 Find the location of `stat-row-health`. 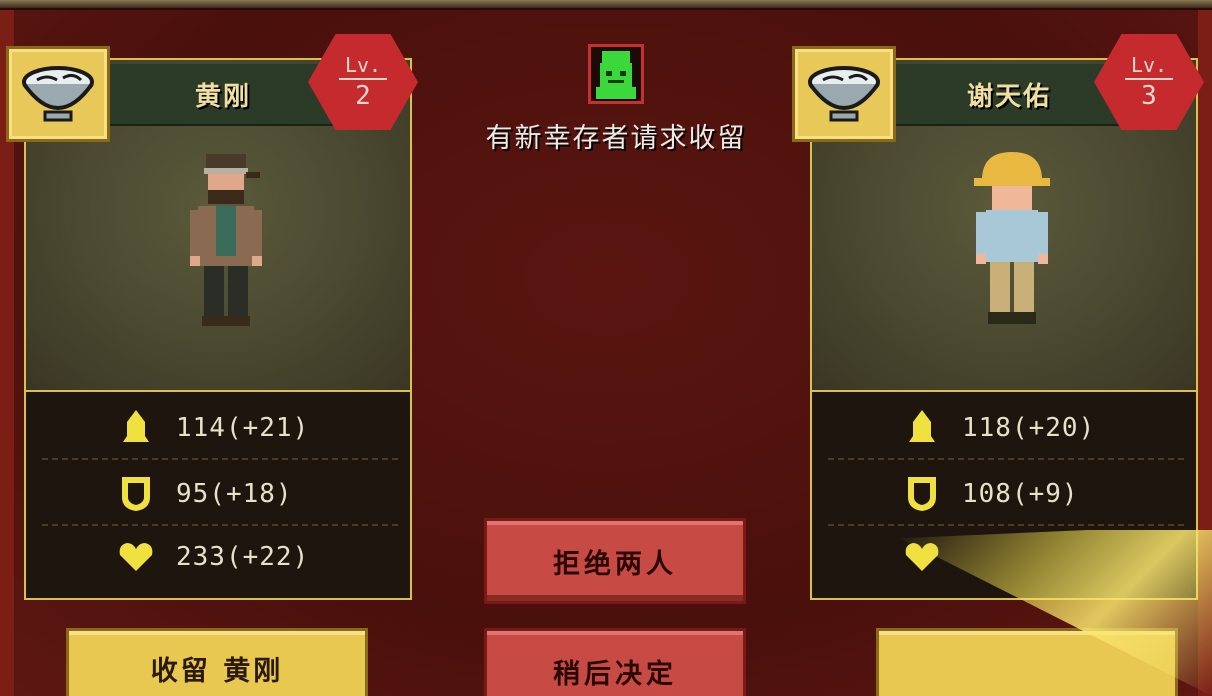

stat-row-health is located at coordinates (1006, 557).